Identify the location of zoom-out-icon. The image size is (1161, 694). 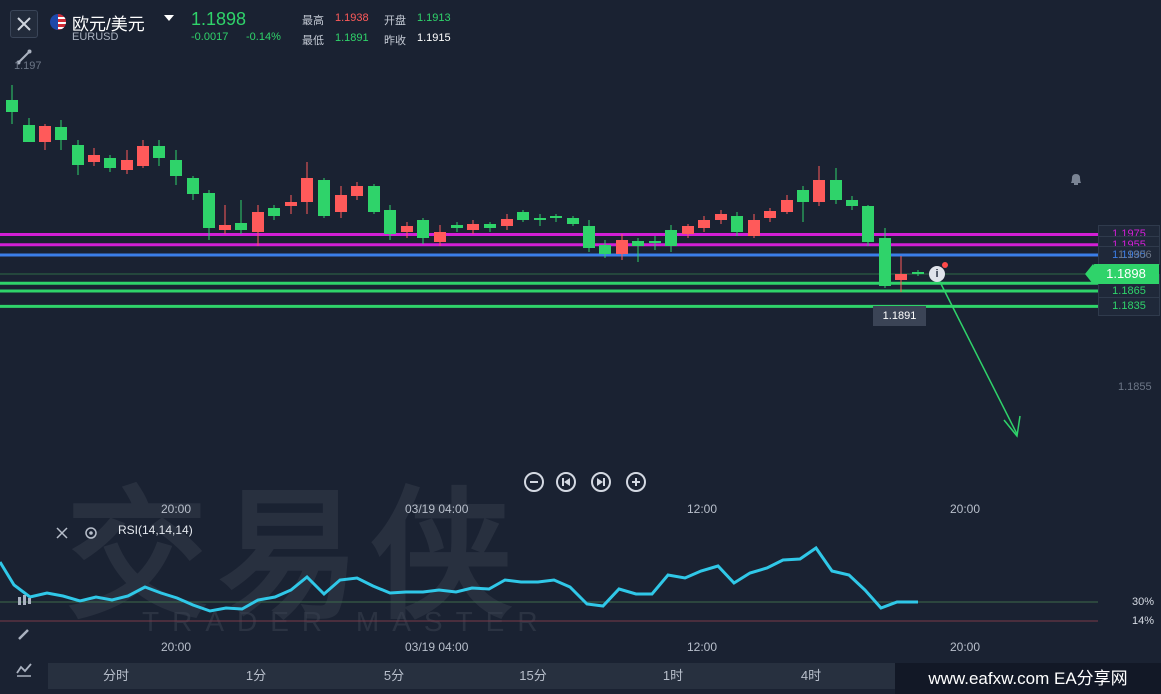
(534, 482).